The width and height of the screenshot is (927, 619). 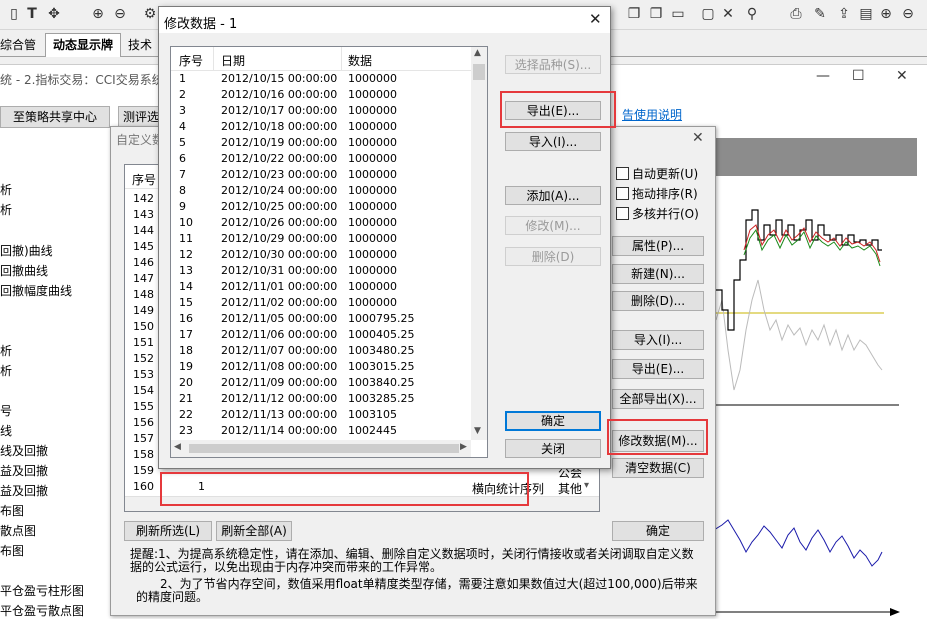 I want to click on row-index: 4, so click(x=182, y=126).